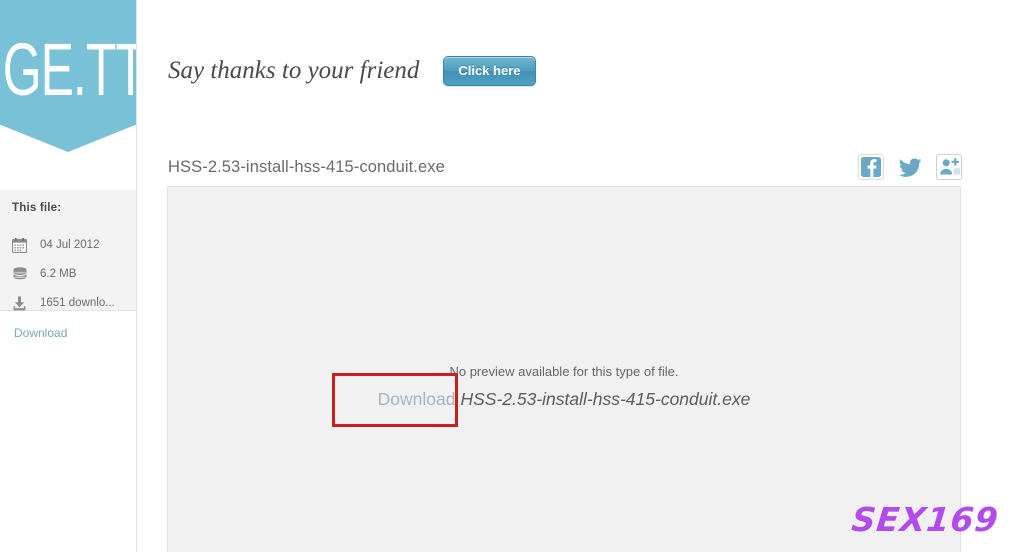 The image size is (1011, 552). I want to click on click-here-button: Click here, so click(489, 71).